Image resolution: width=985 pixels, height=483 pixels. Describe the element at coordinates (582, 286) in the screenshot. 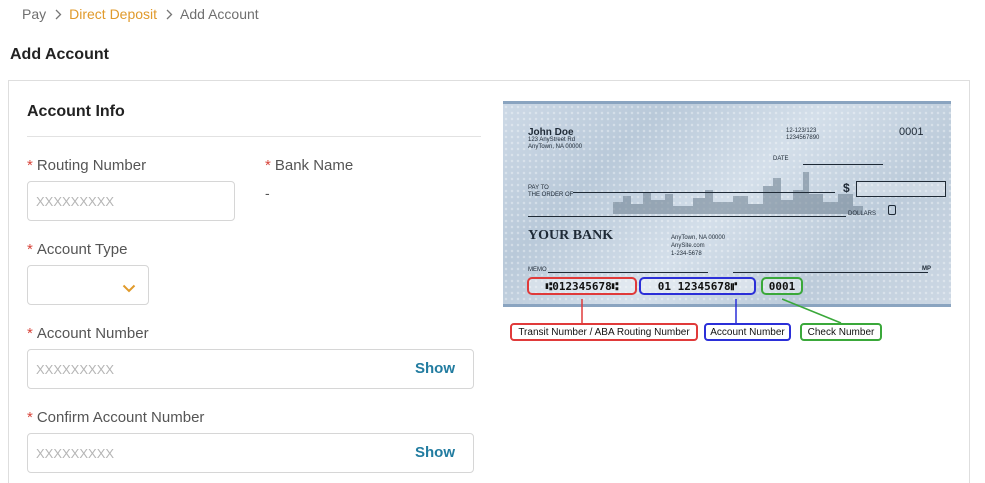

I see `micr-routing-number: ⑆012345678⑆` at that location.